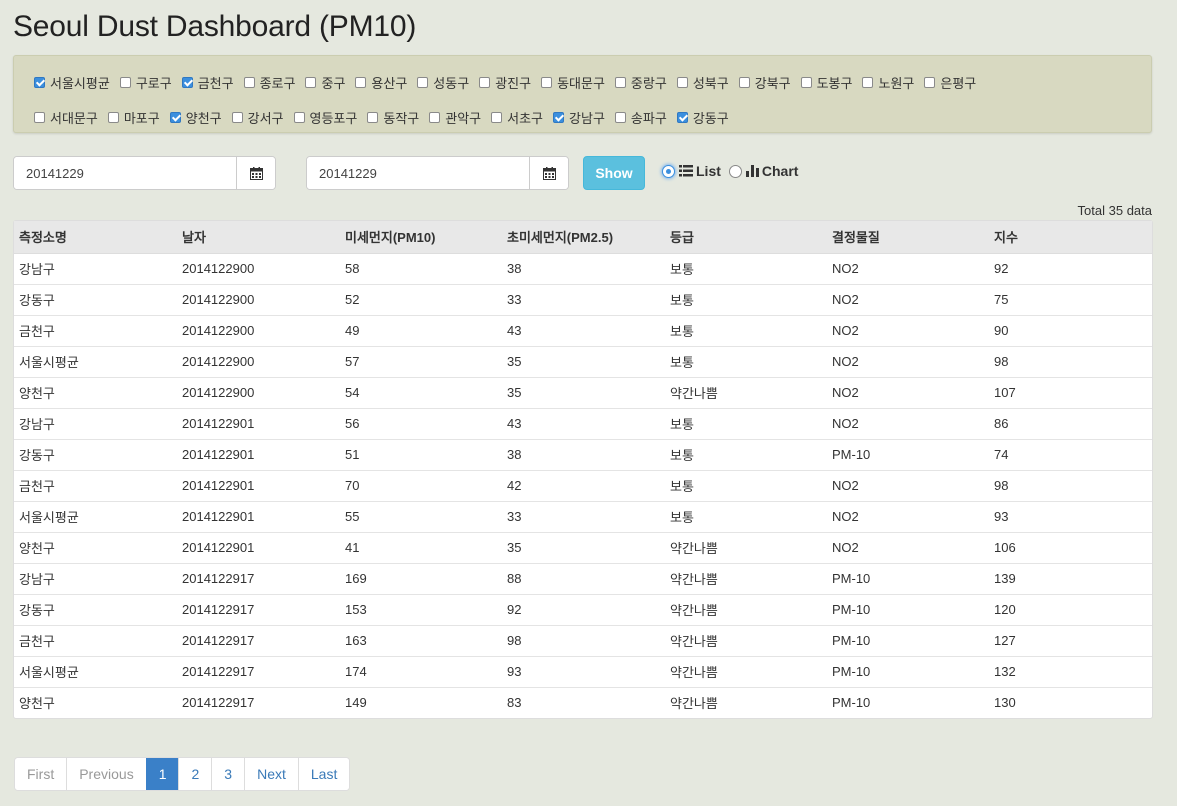 This screenshot has width=1177, height=806. What do you see at coordinates (443, 82) in the screenshot?
I see `district-checkbox-item: 성동구` at bounding box center [443, 82].